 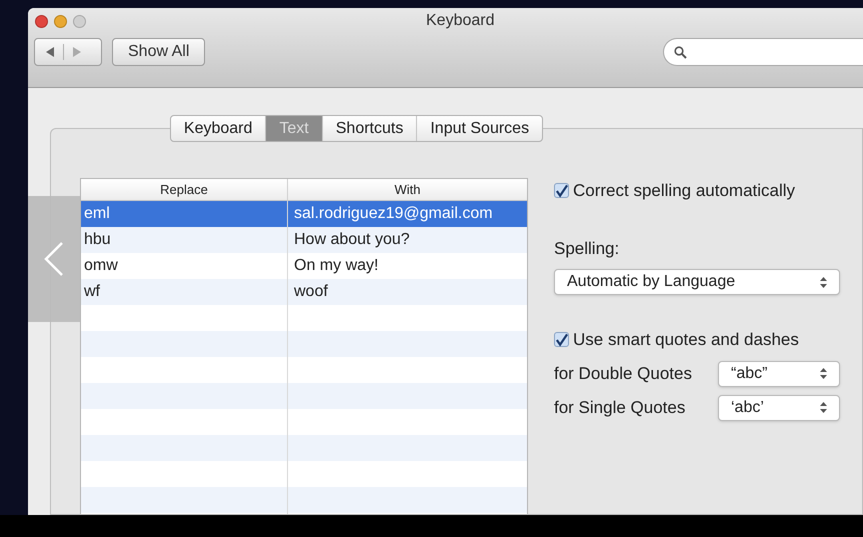 I want to click on table-cell-text: eml, so click(x=97, y=214).